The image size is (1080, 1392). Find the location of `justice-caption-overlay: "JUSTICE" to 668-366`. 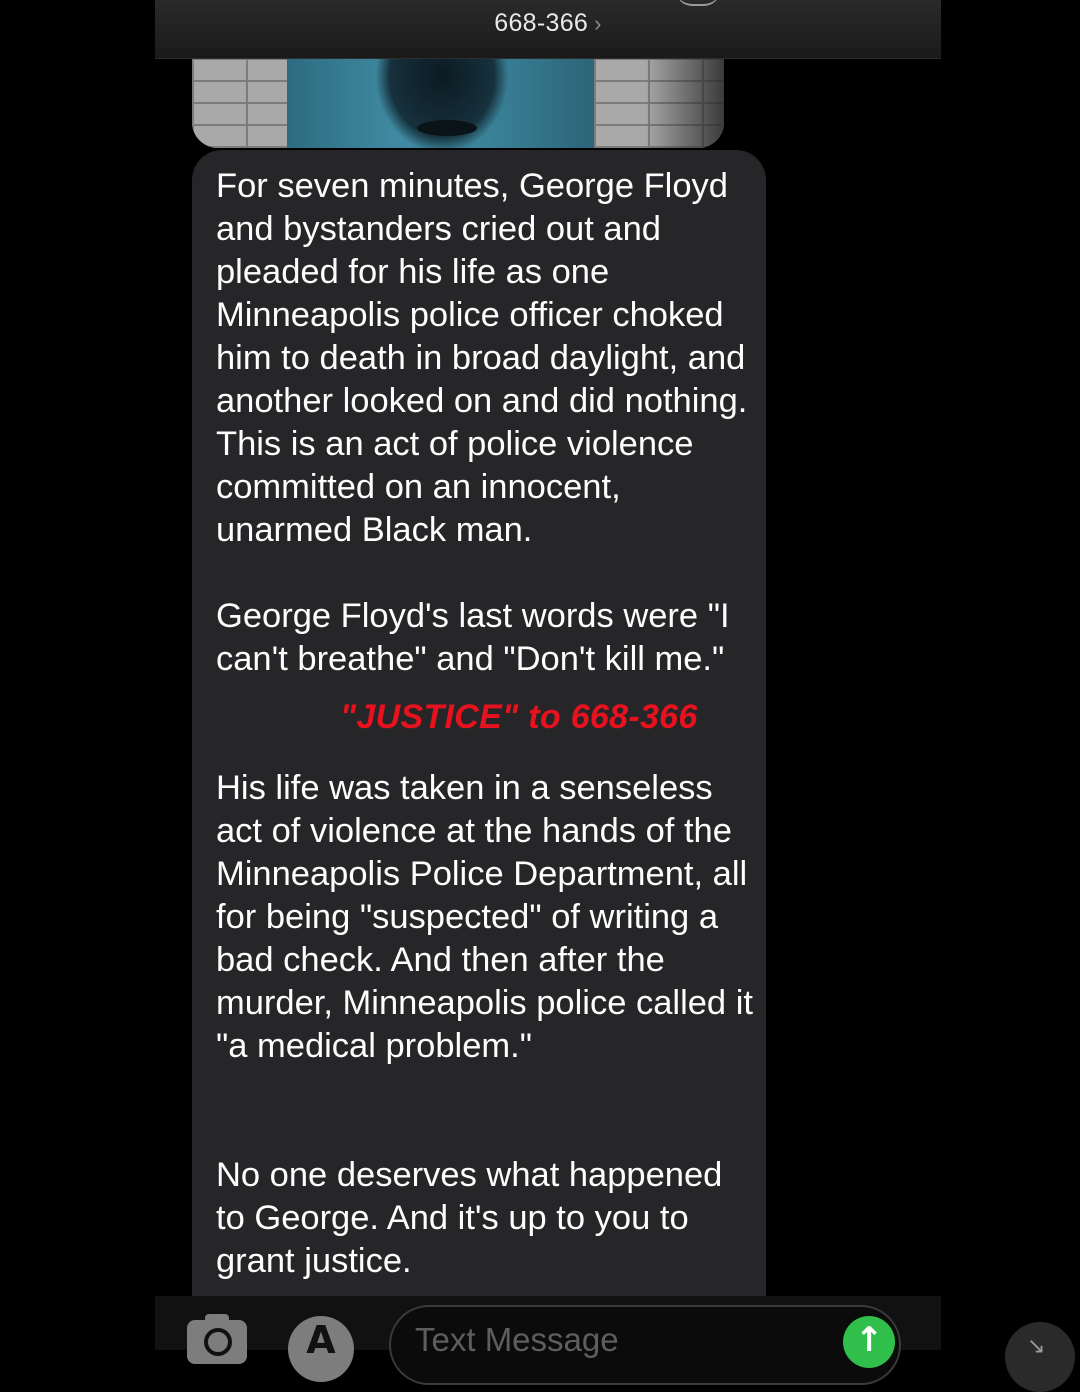

justice-caption-overlay: "JUSTICE" to 668-366 is located at coordinates (519, 717).